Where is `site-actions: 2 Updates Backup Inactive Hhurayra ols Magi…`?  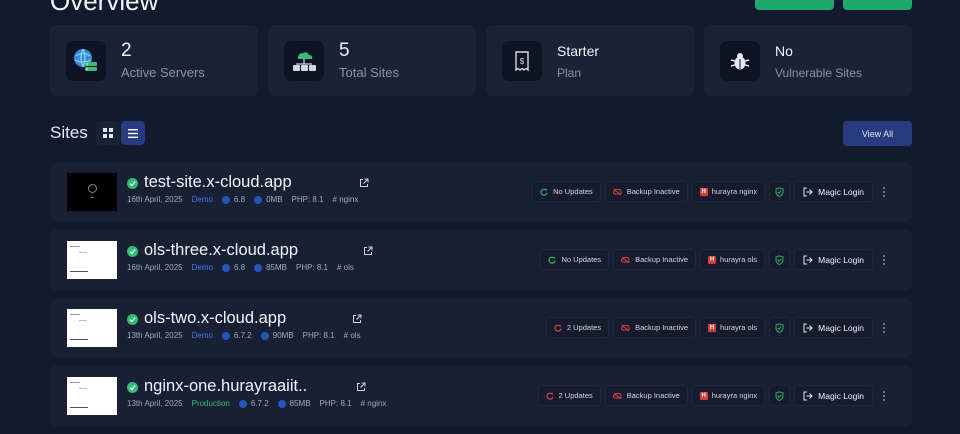 site-actions: 2 Updates Backup Inactive Hhurayra ols Magi… is located at coordinates (718, 327).